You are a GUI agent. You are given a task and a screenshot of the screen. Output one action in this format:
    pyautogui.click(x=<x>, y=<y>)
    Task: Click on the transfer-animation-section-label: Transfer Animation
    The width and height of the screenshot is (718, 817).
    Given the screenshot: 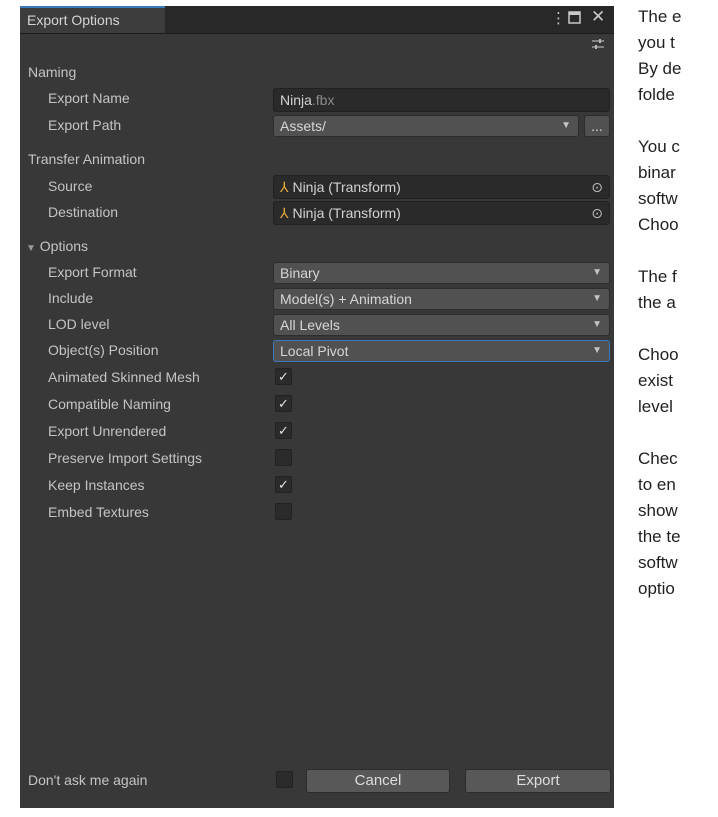 What is the action you would take?
    pyautogui.click(x=86, y=159)
    